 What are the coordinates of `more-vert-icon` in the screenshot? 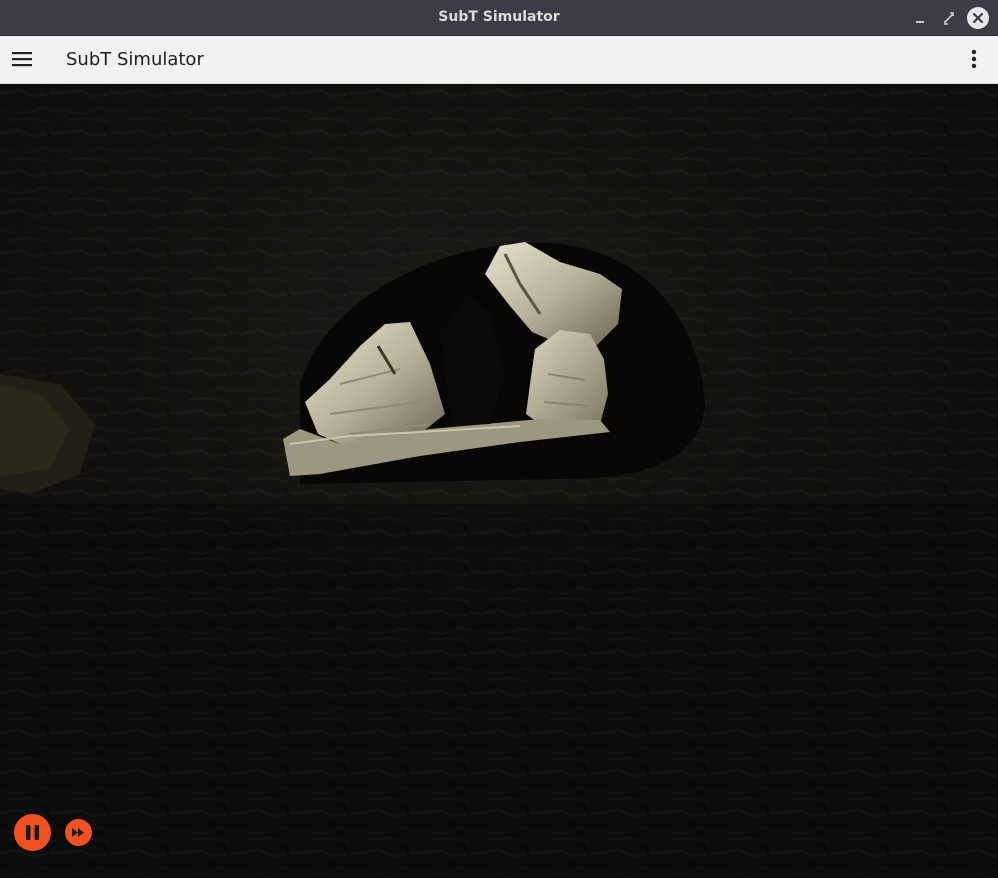 It's located at (974, 59).